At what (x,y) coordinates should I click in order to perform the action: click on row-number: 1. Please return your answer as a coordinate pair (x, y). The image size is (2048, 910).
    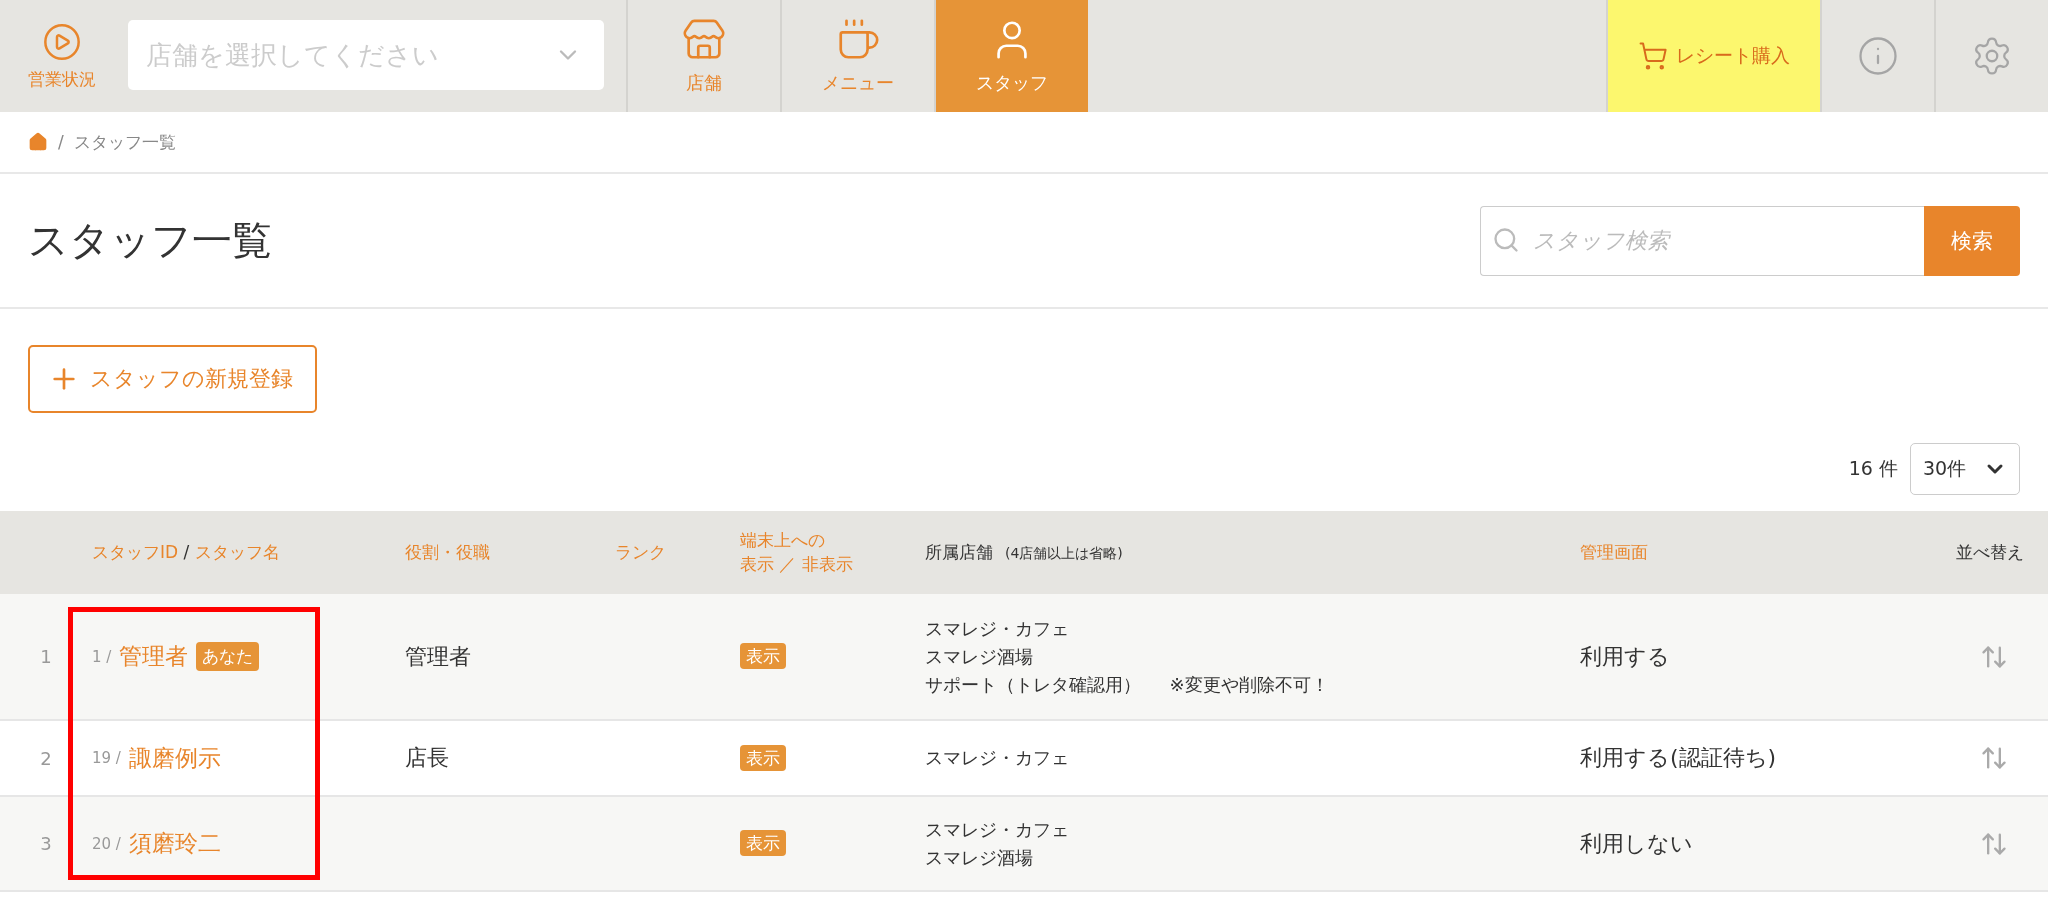
    Looking at the image, I should click on (46, 656).